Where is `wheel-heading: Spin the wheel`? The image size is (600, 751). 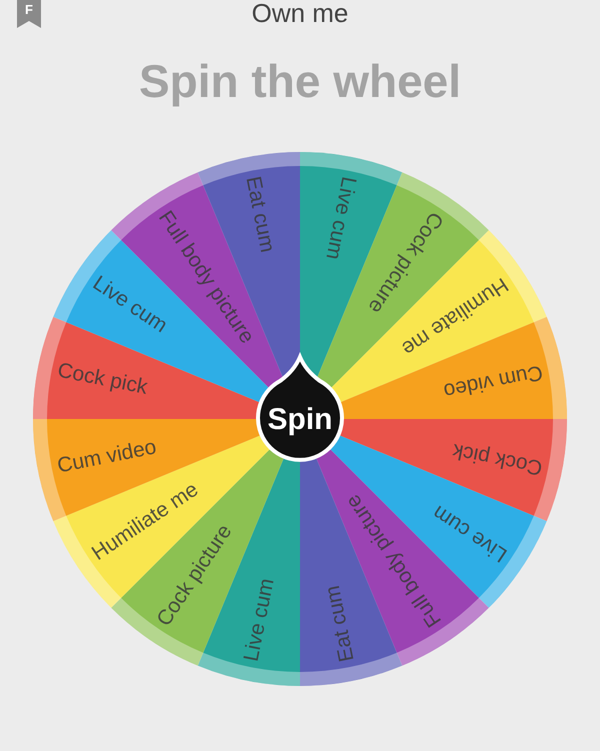
wheel-heading: Spin the wheel is located at coordinates (300, 81).